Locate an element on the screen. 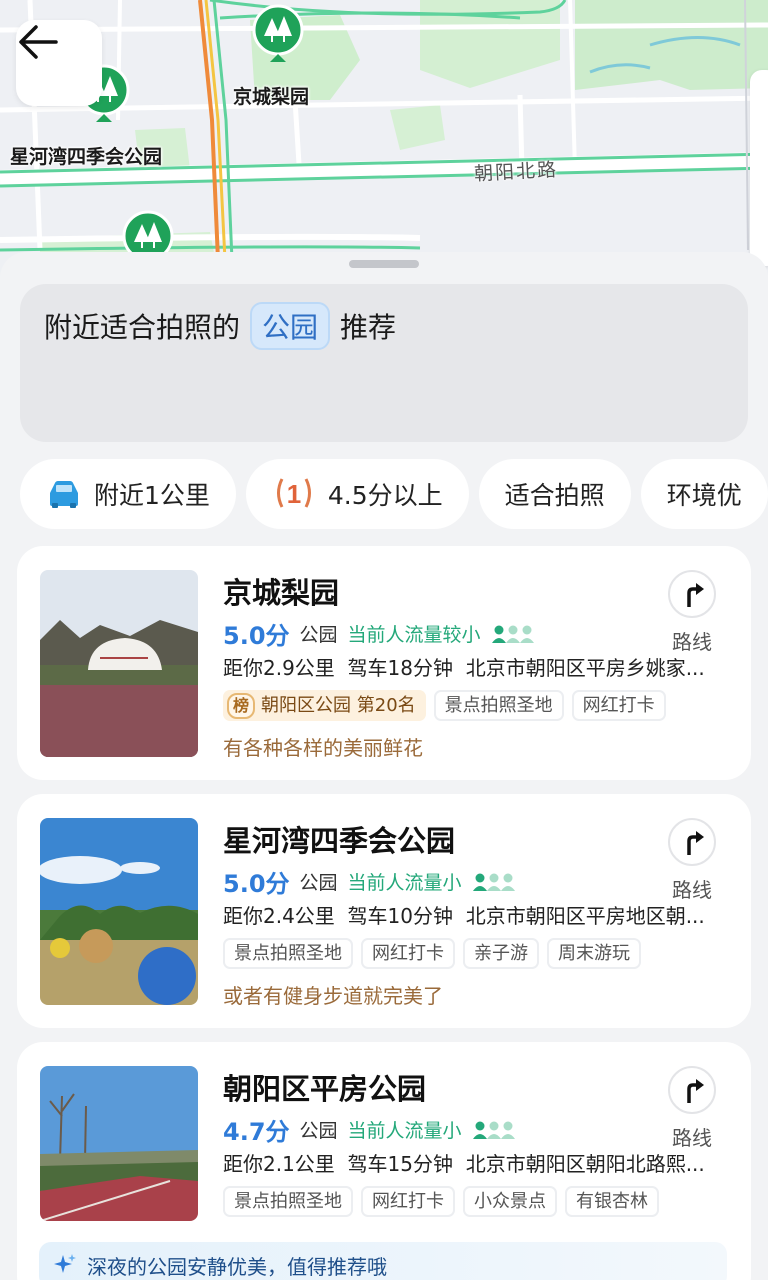  sparkle-icon is located at coordinates (65, 1263).